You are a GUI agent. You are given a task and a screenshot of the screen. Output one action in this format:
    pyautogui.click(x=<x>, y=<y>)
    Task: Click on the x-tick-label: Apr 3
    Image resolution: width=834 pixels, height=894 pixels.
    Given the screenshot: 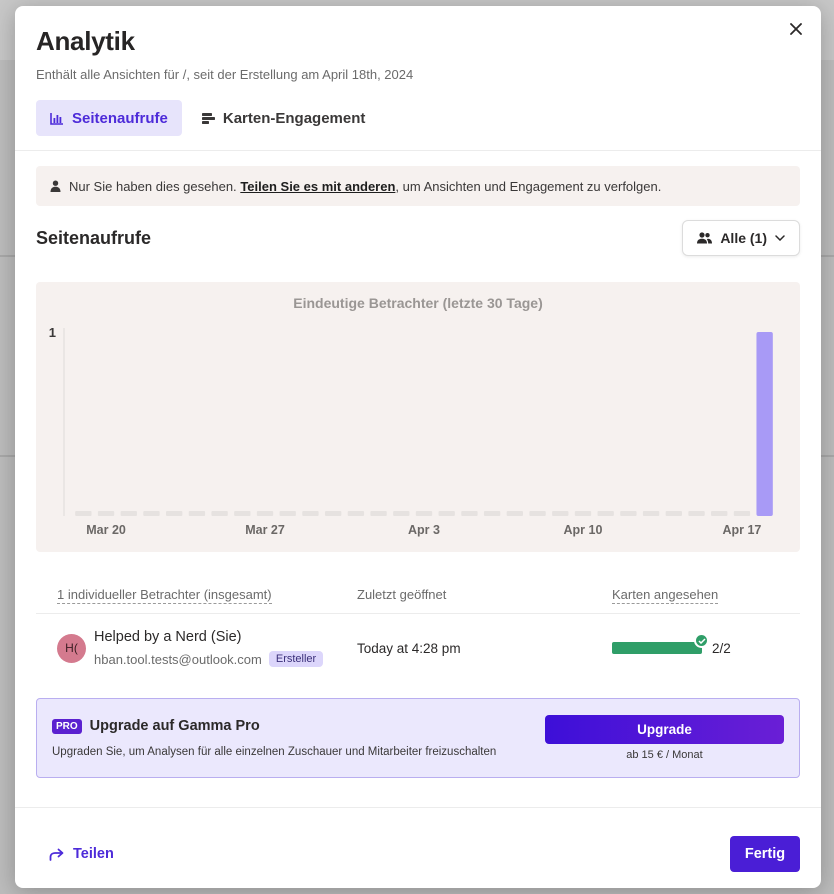 What is the action you would take?
    pyautogui.click(x=424, y=530)
    